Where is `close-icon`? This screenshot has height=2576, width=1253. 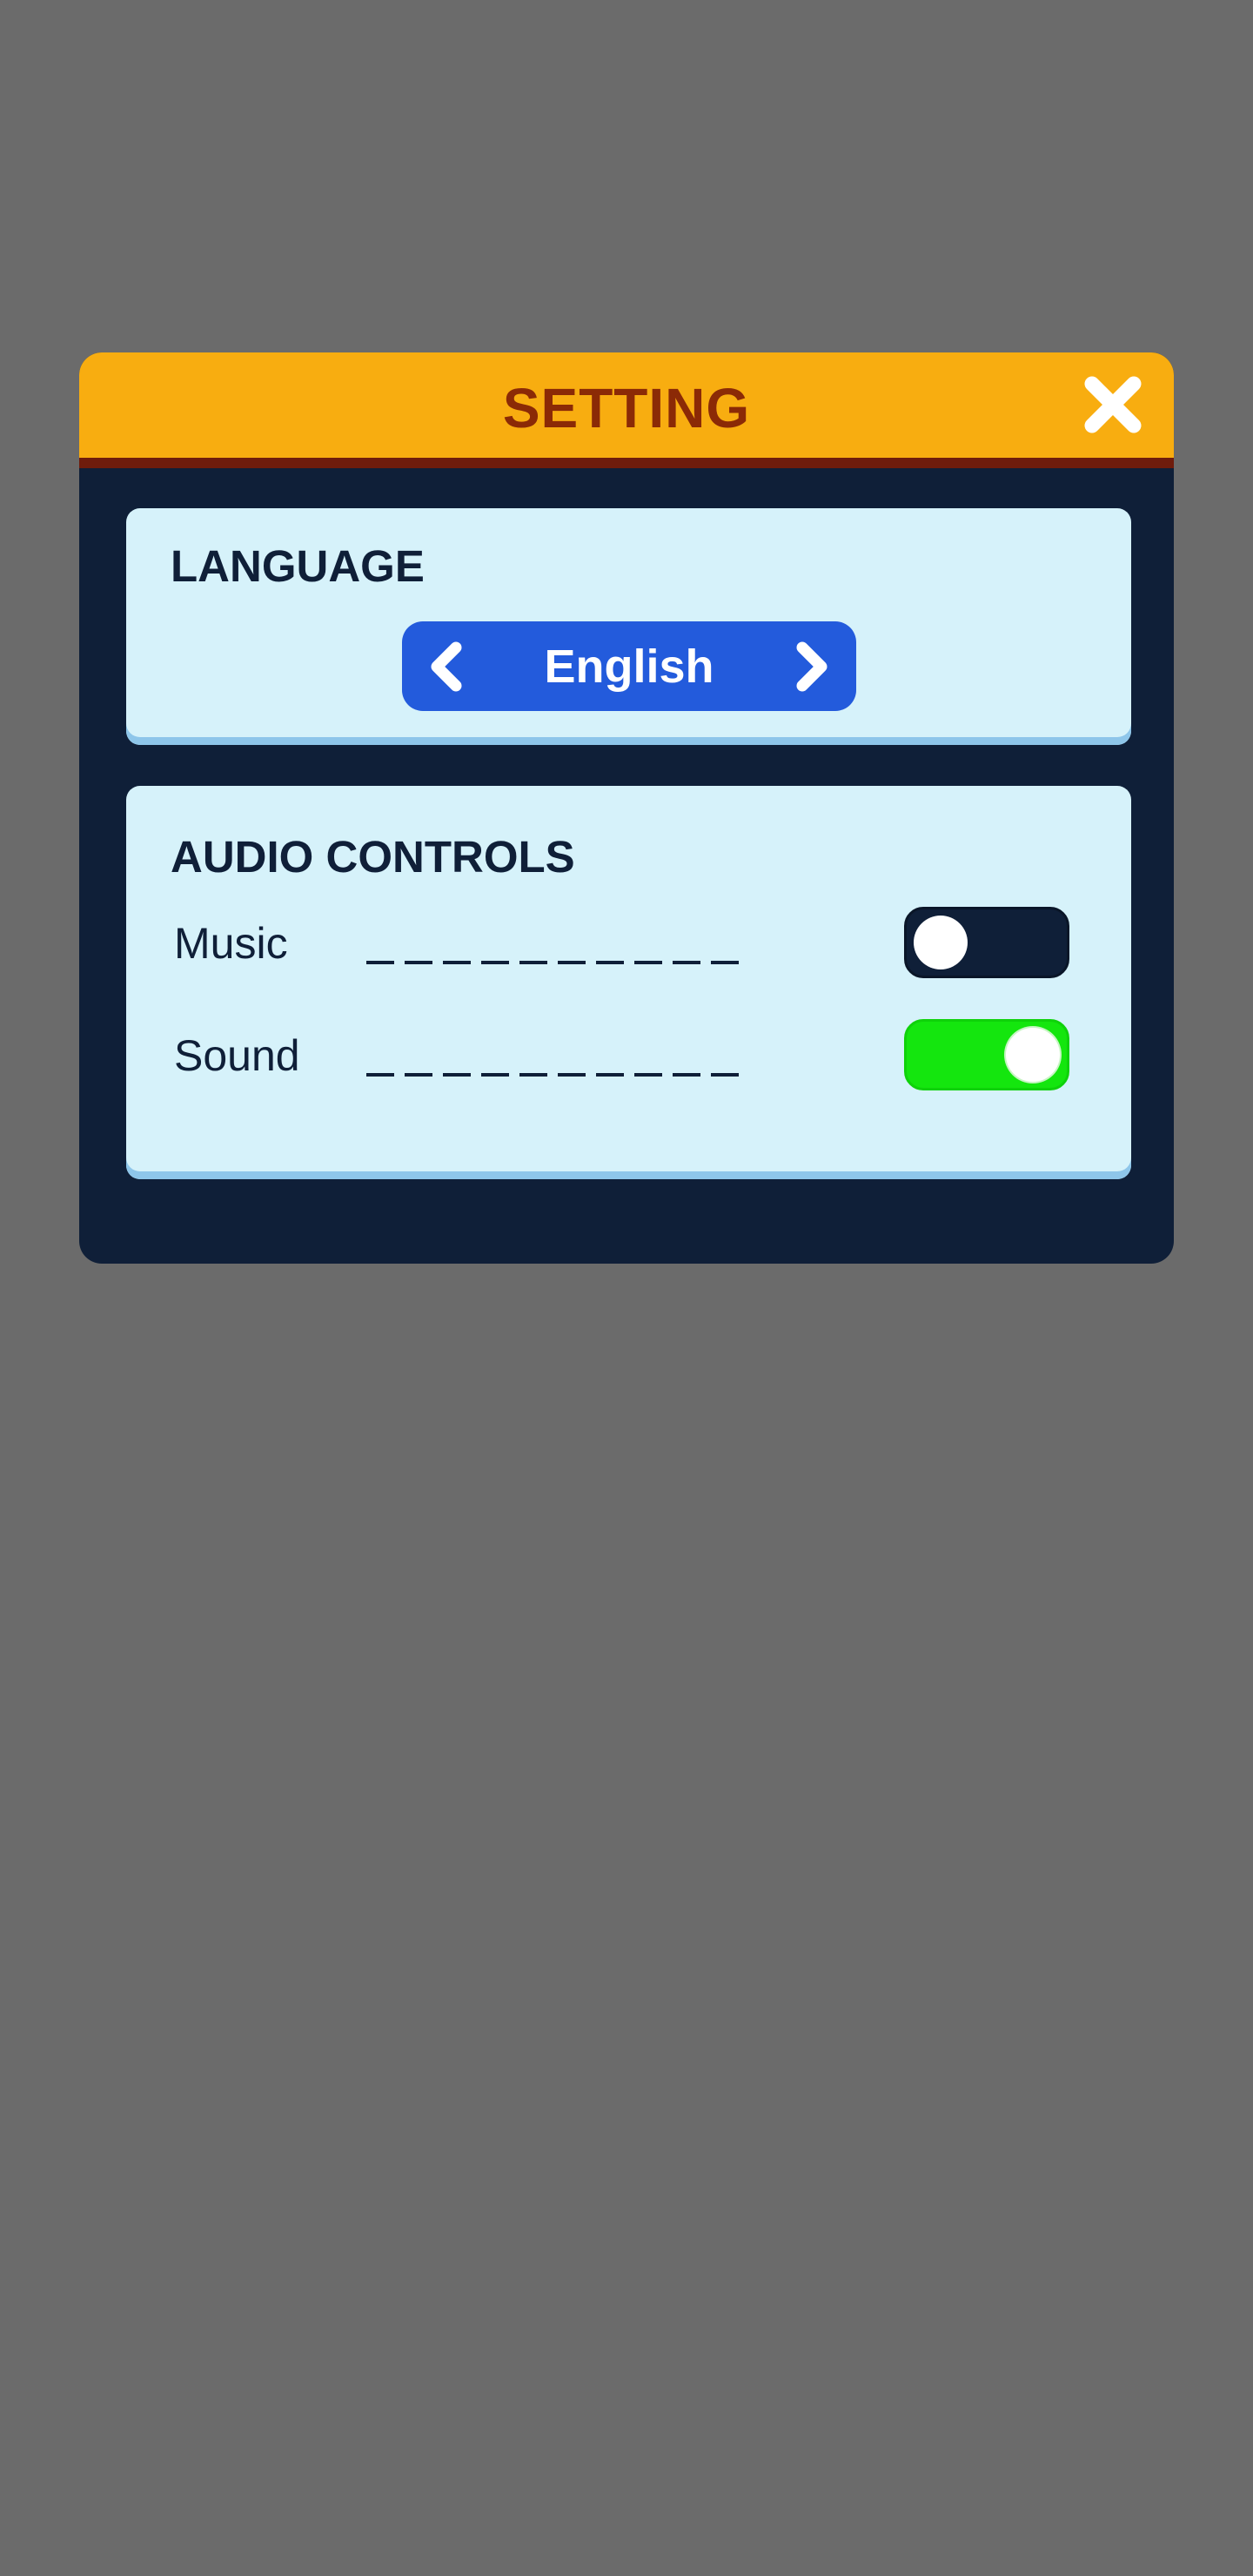 close-icon is located at coordinates (1113, 404).